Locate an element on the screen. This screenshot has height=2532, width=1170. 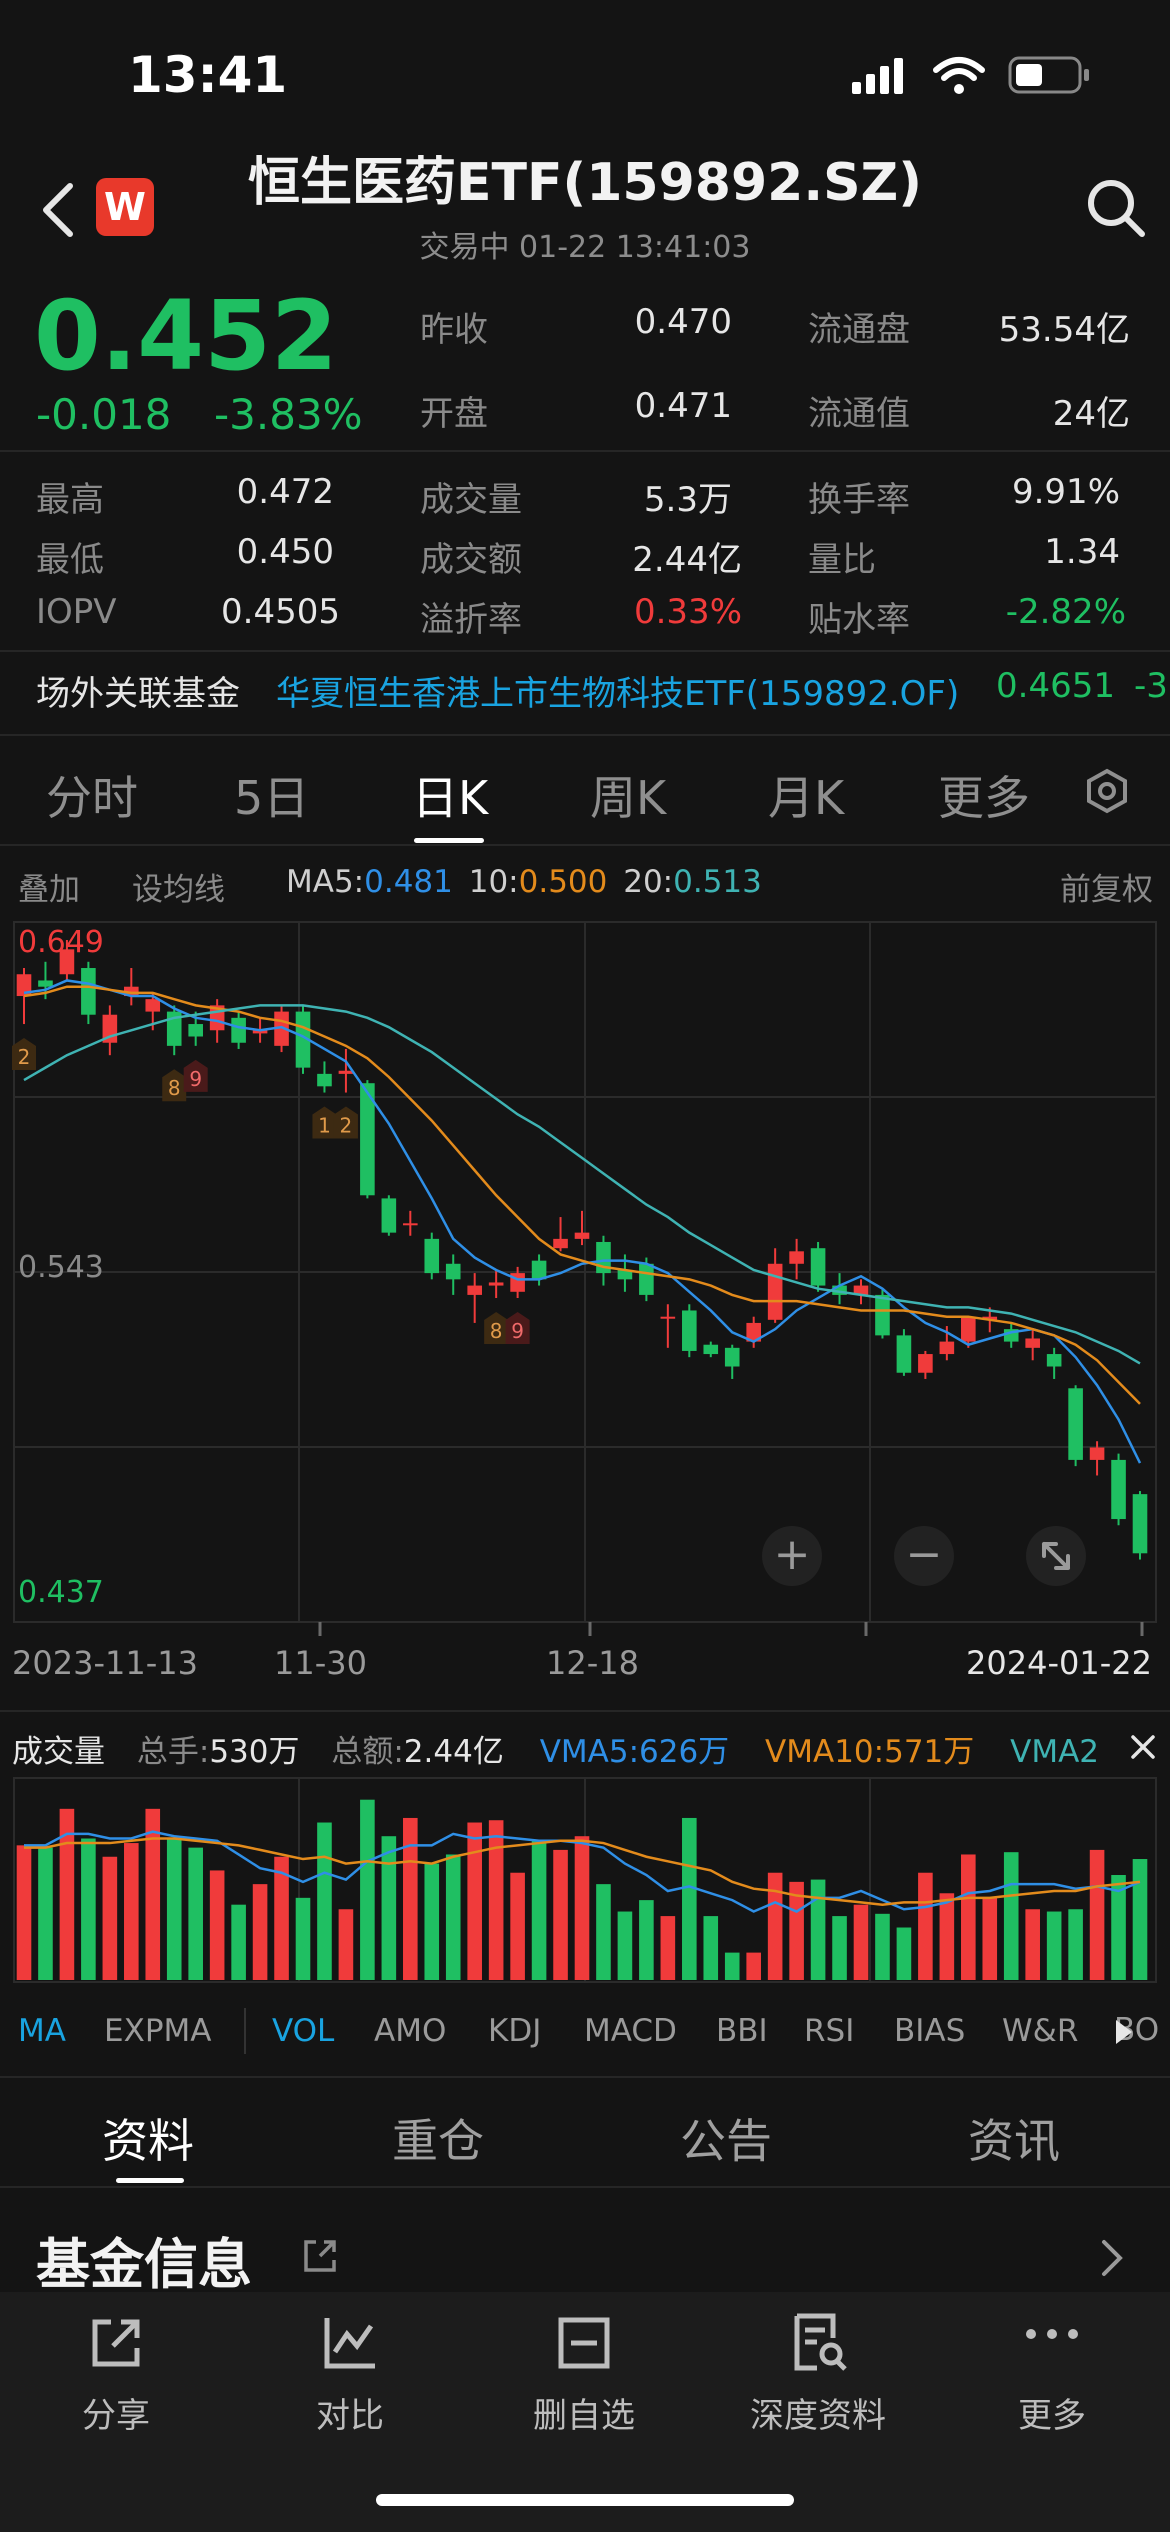
indicator-tab-rsi: RSI is located at coordinates (829, 2031).